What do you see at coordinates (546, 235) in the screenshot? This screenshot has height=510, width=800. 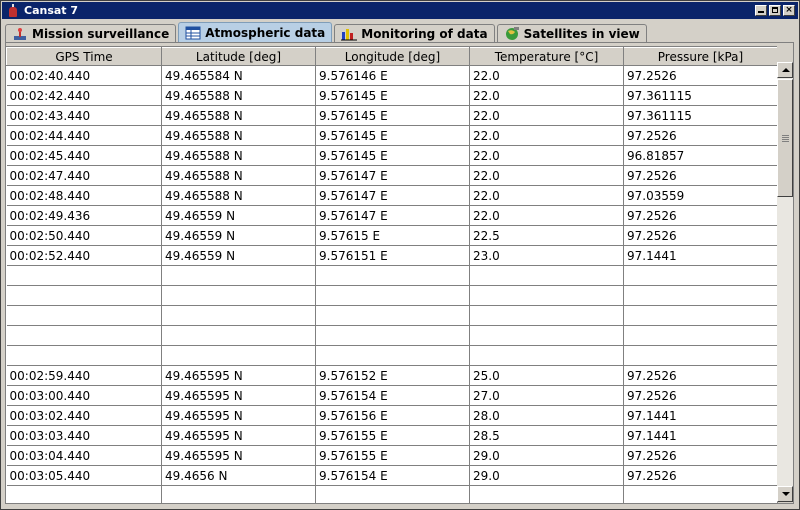 I see `temperature-cell: 22.5` at bounding box center [546, 235].